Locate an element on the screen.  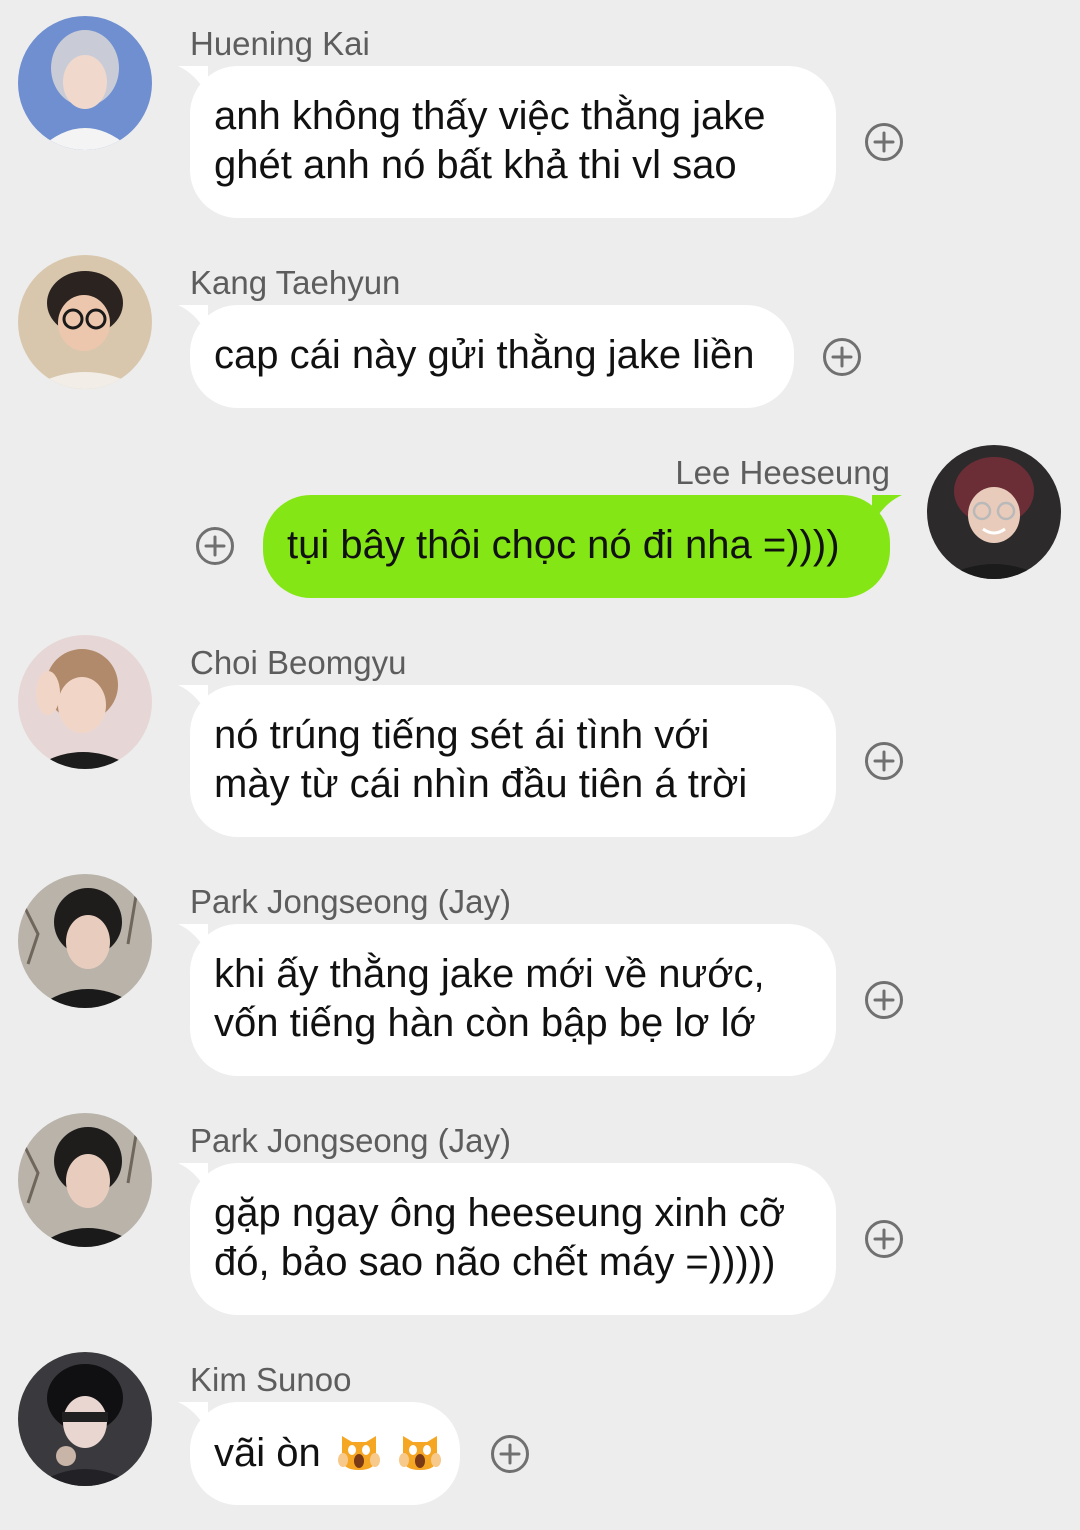
message-line: vãi òn is located at coordinates (327, 1453).